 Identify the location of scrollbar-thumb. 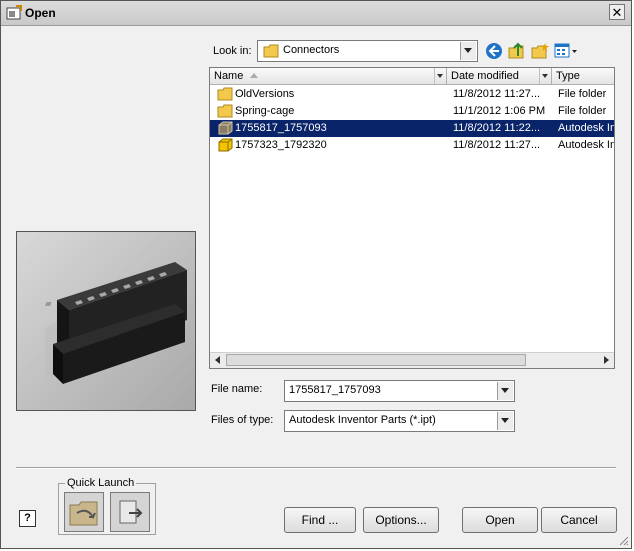
(376, 360).